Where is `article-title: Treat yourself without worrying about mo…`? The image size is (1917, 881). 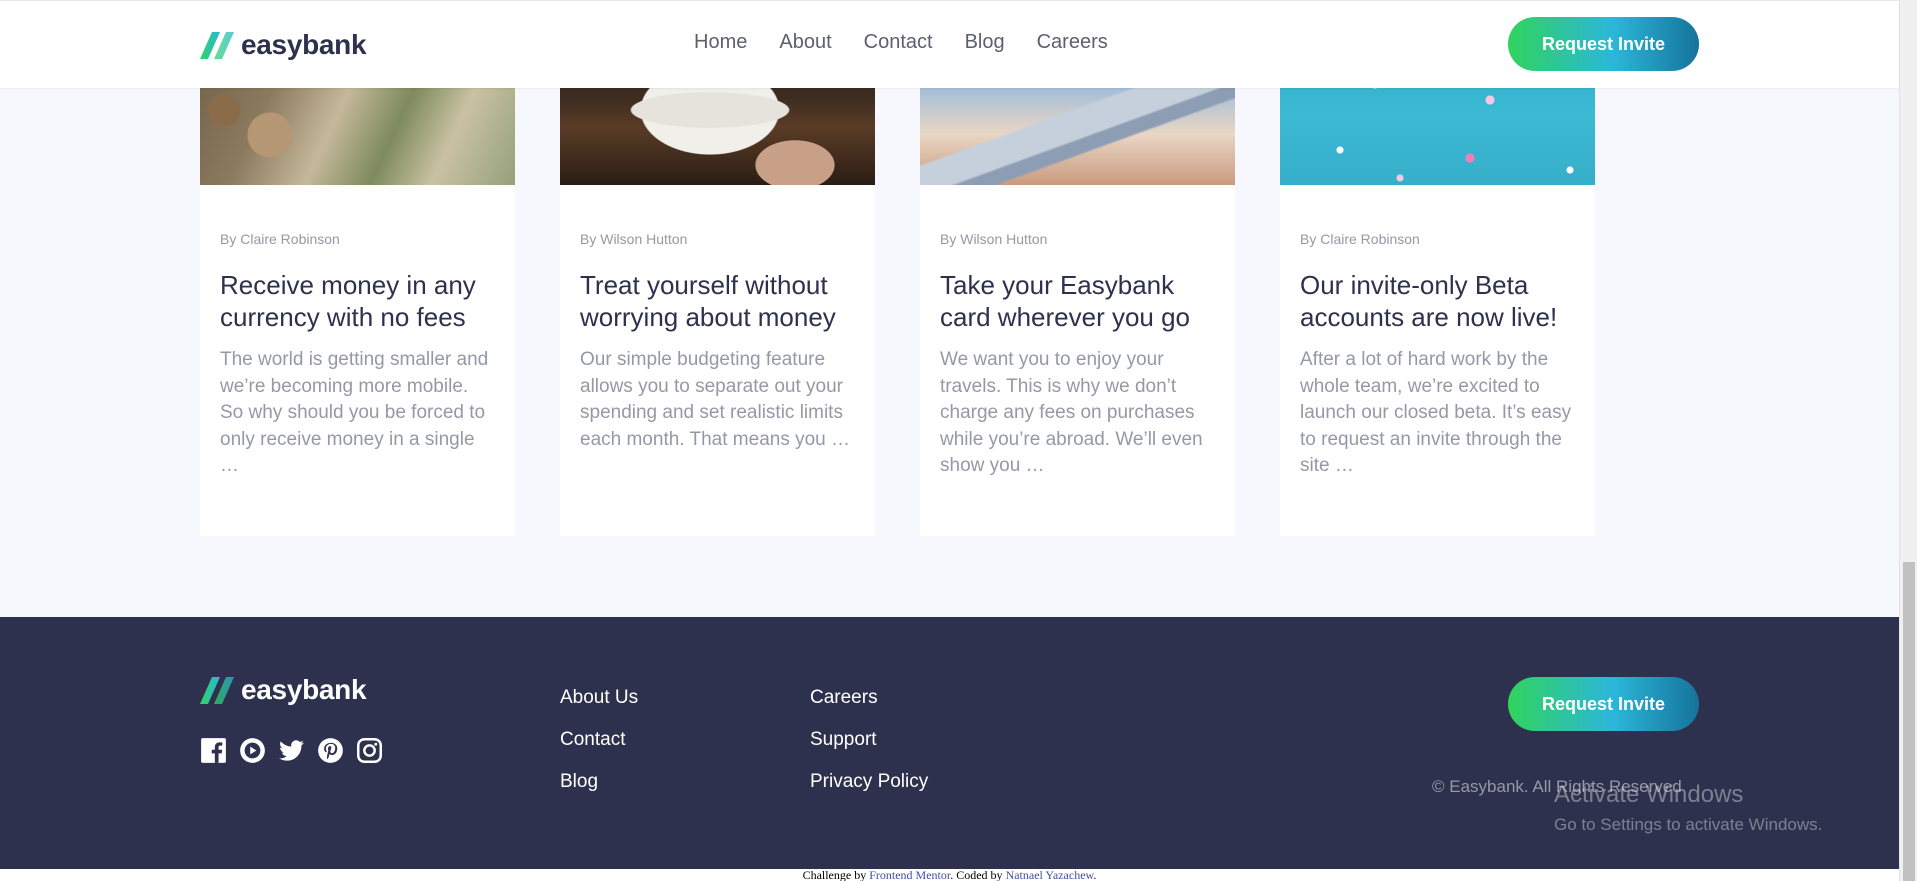
article-title: Treat yourself without worrying about mo… is located at coordinates (717, 301).